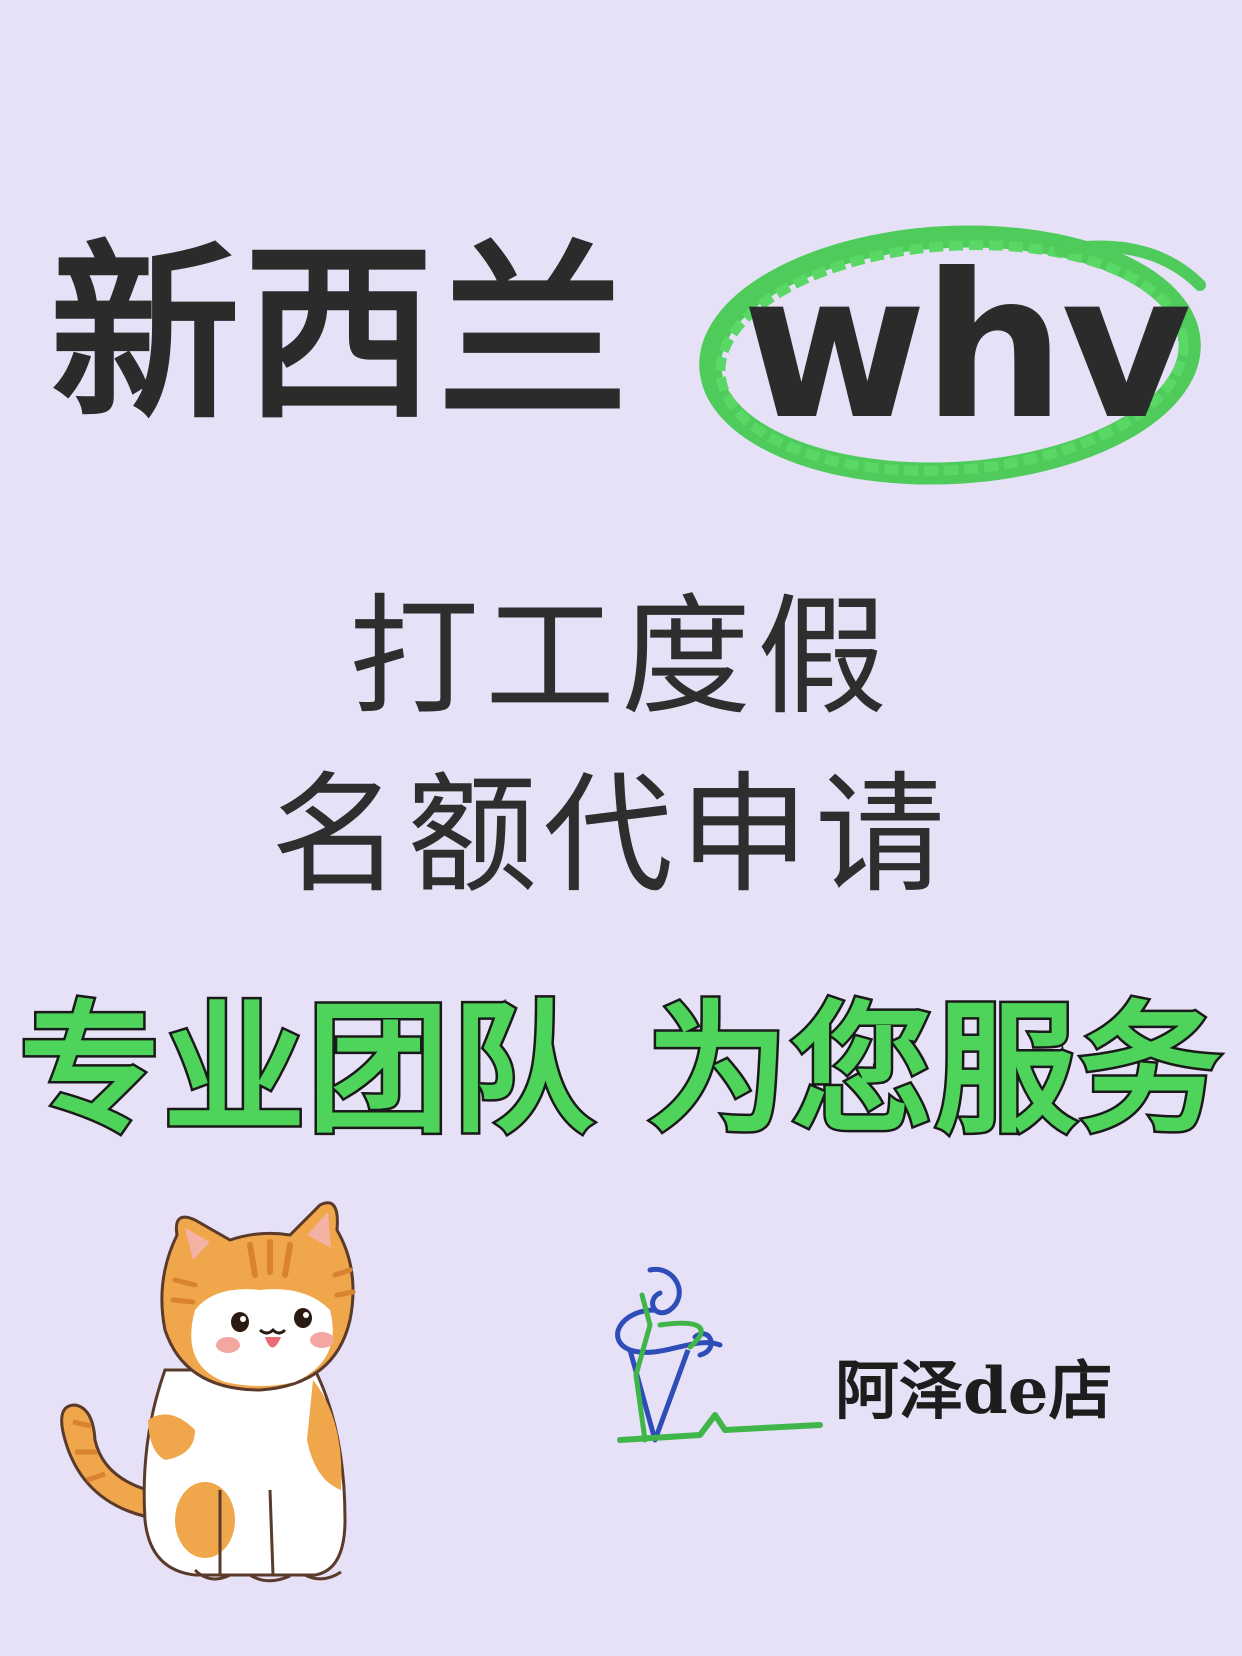 The image size is (1242, 1656). Describe the element at coordinates (620, 1070) in the screenshot. I see `slogan: 专业团队 为您服务` at that location.